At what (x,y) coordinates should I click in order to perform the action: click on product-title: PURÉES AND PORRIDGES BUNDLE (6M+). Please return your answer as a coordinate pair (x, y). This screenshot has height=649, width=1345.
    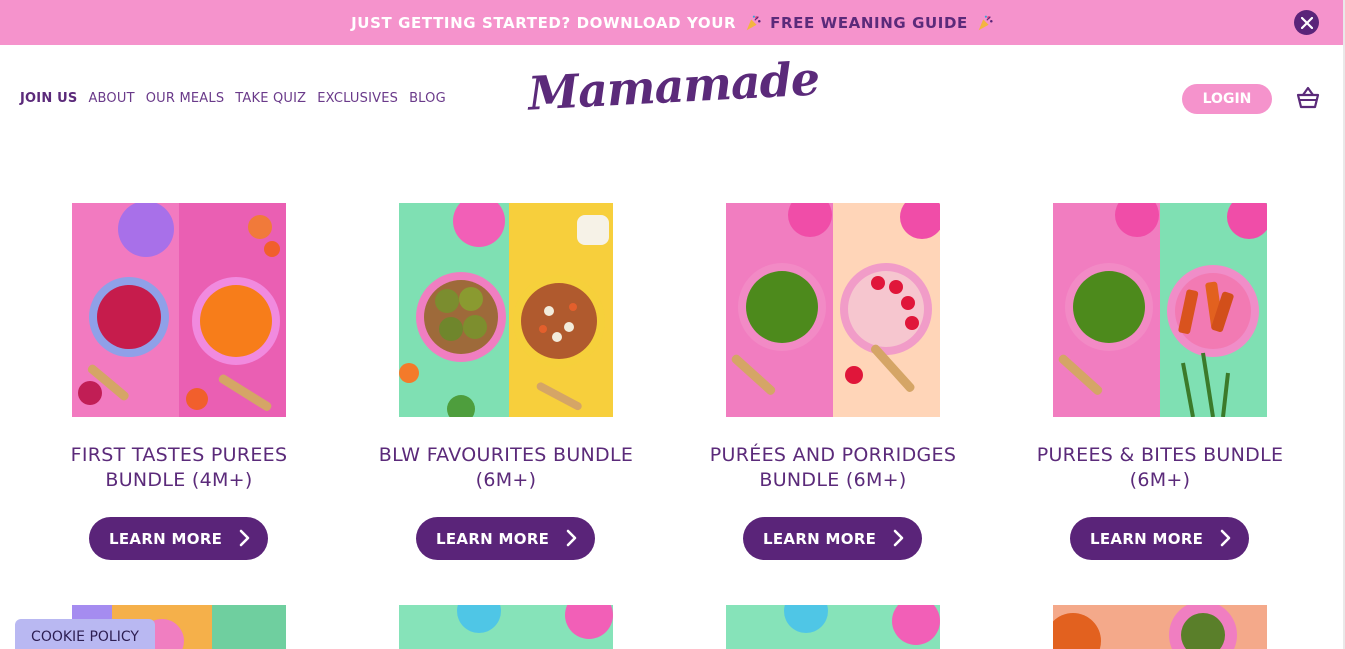
    Looking at the image, I should click on (833, 467).